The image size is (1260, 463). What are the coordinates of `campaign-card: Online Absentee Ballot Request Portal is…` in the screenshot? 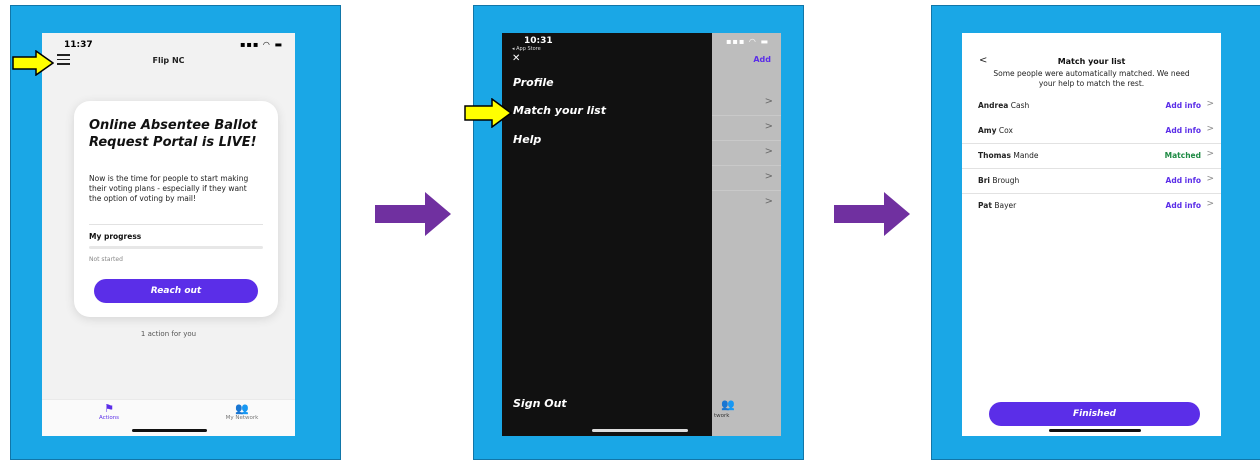 It's located at (176, 209).